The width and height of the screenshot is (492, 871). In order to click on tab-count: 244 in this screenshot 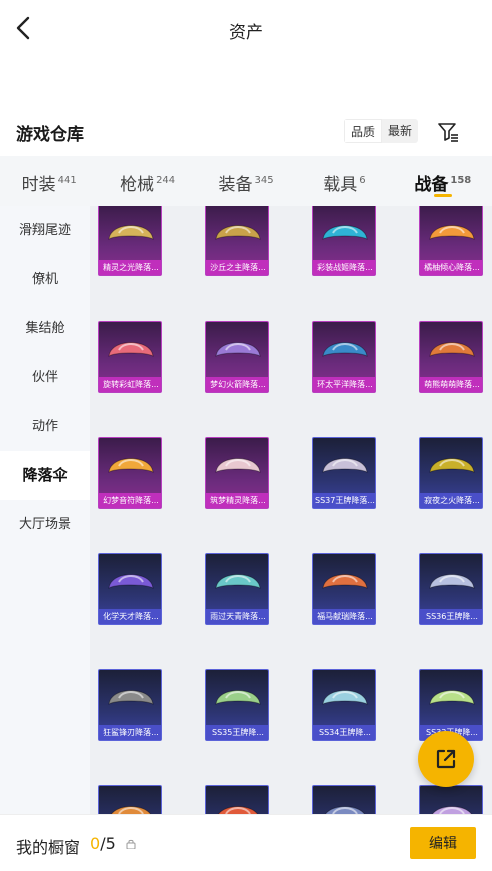, I will do `click(166, 180)`.